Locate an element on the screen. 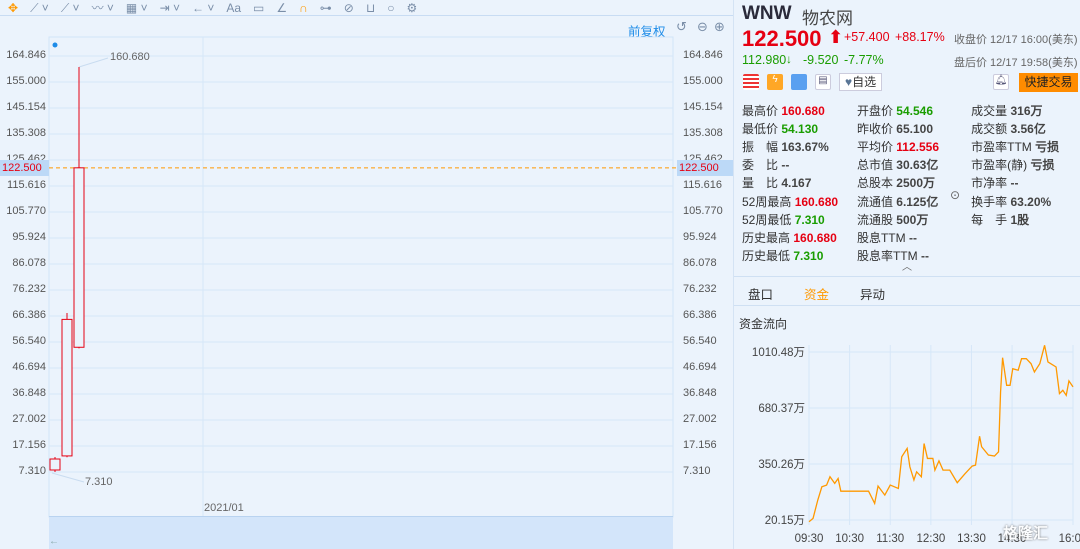 The height and width of the screenshot is (549, 1080). high-leader is located at coordinates (93, 62).